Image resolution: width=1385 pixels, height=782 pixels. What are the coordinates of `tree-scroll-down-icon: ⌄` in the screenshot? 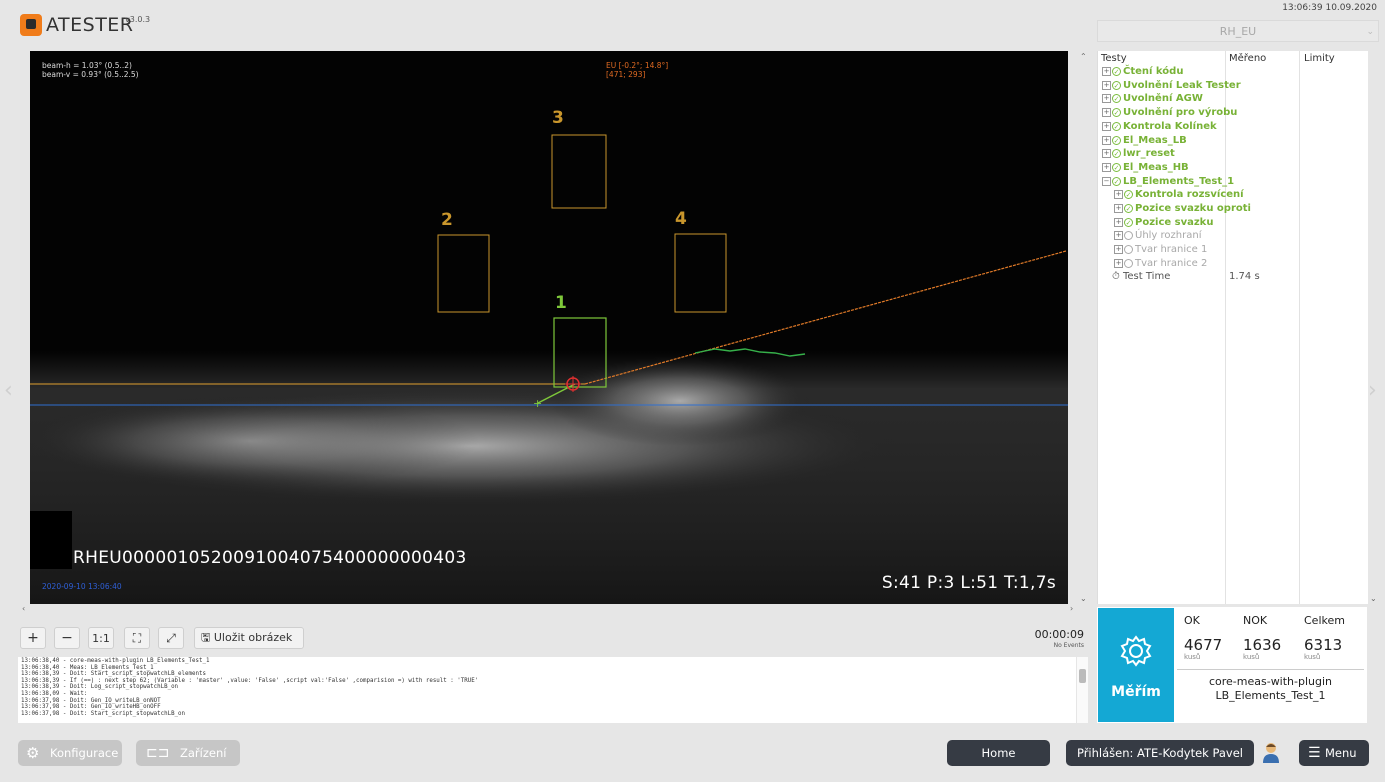 It's located at (1083, 598).